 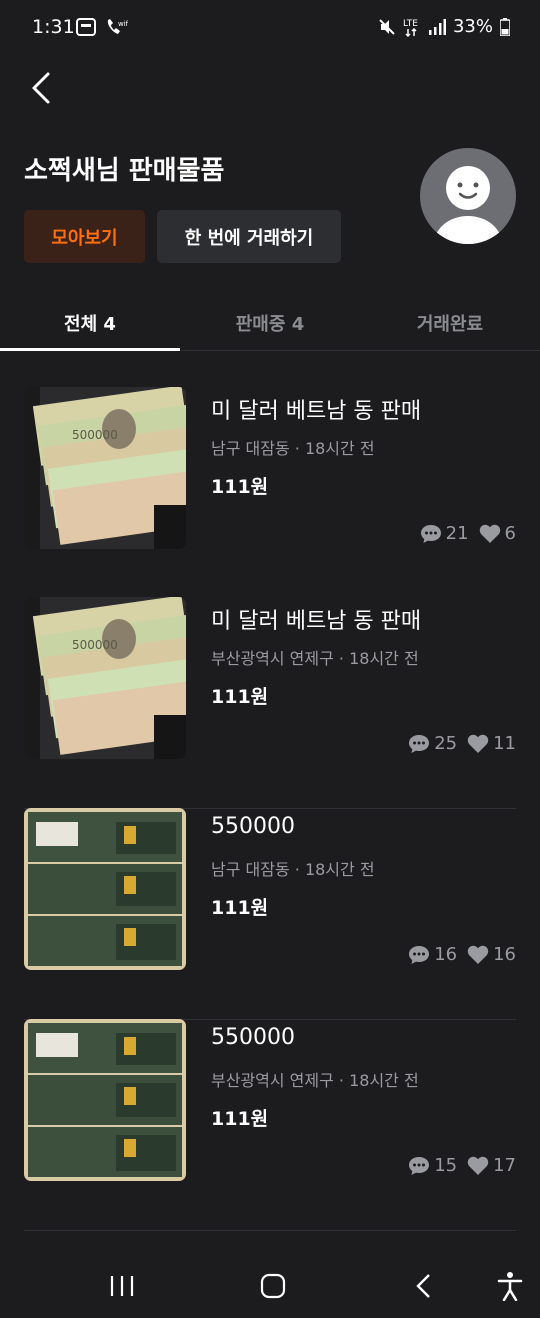 I want to click on recent-apps-icon, so click(x=122, y=1286).